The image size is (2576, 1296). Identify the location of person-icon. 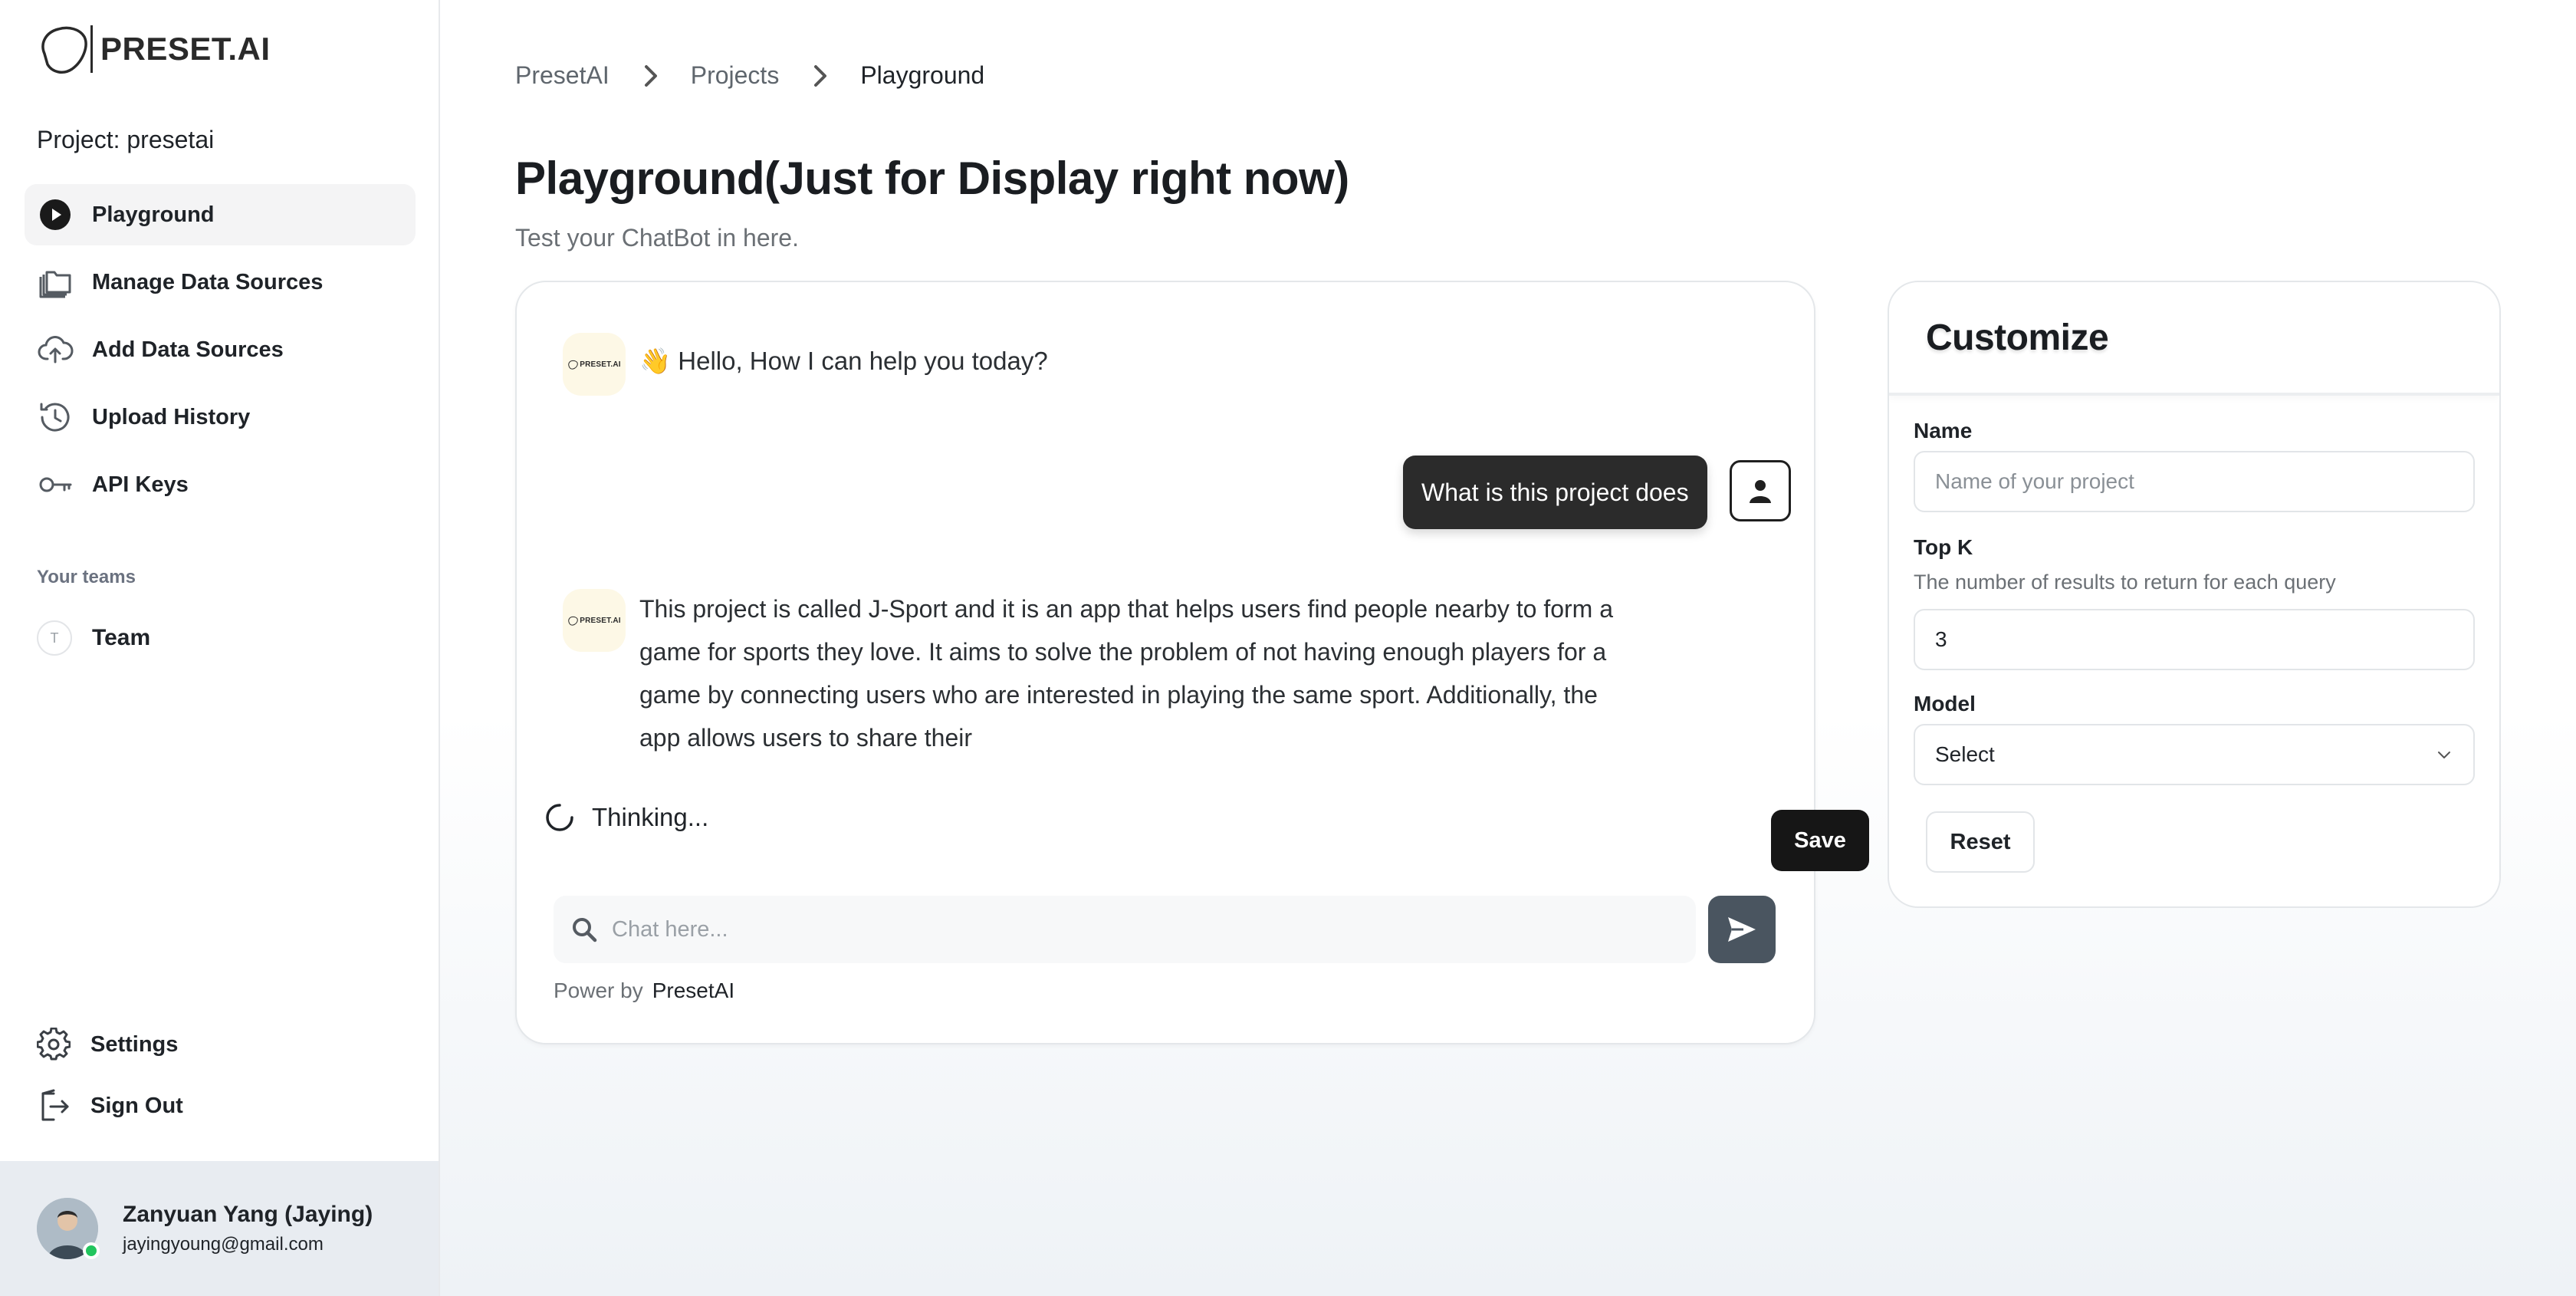
(1761, 491).